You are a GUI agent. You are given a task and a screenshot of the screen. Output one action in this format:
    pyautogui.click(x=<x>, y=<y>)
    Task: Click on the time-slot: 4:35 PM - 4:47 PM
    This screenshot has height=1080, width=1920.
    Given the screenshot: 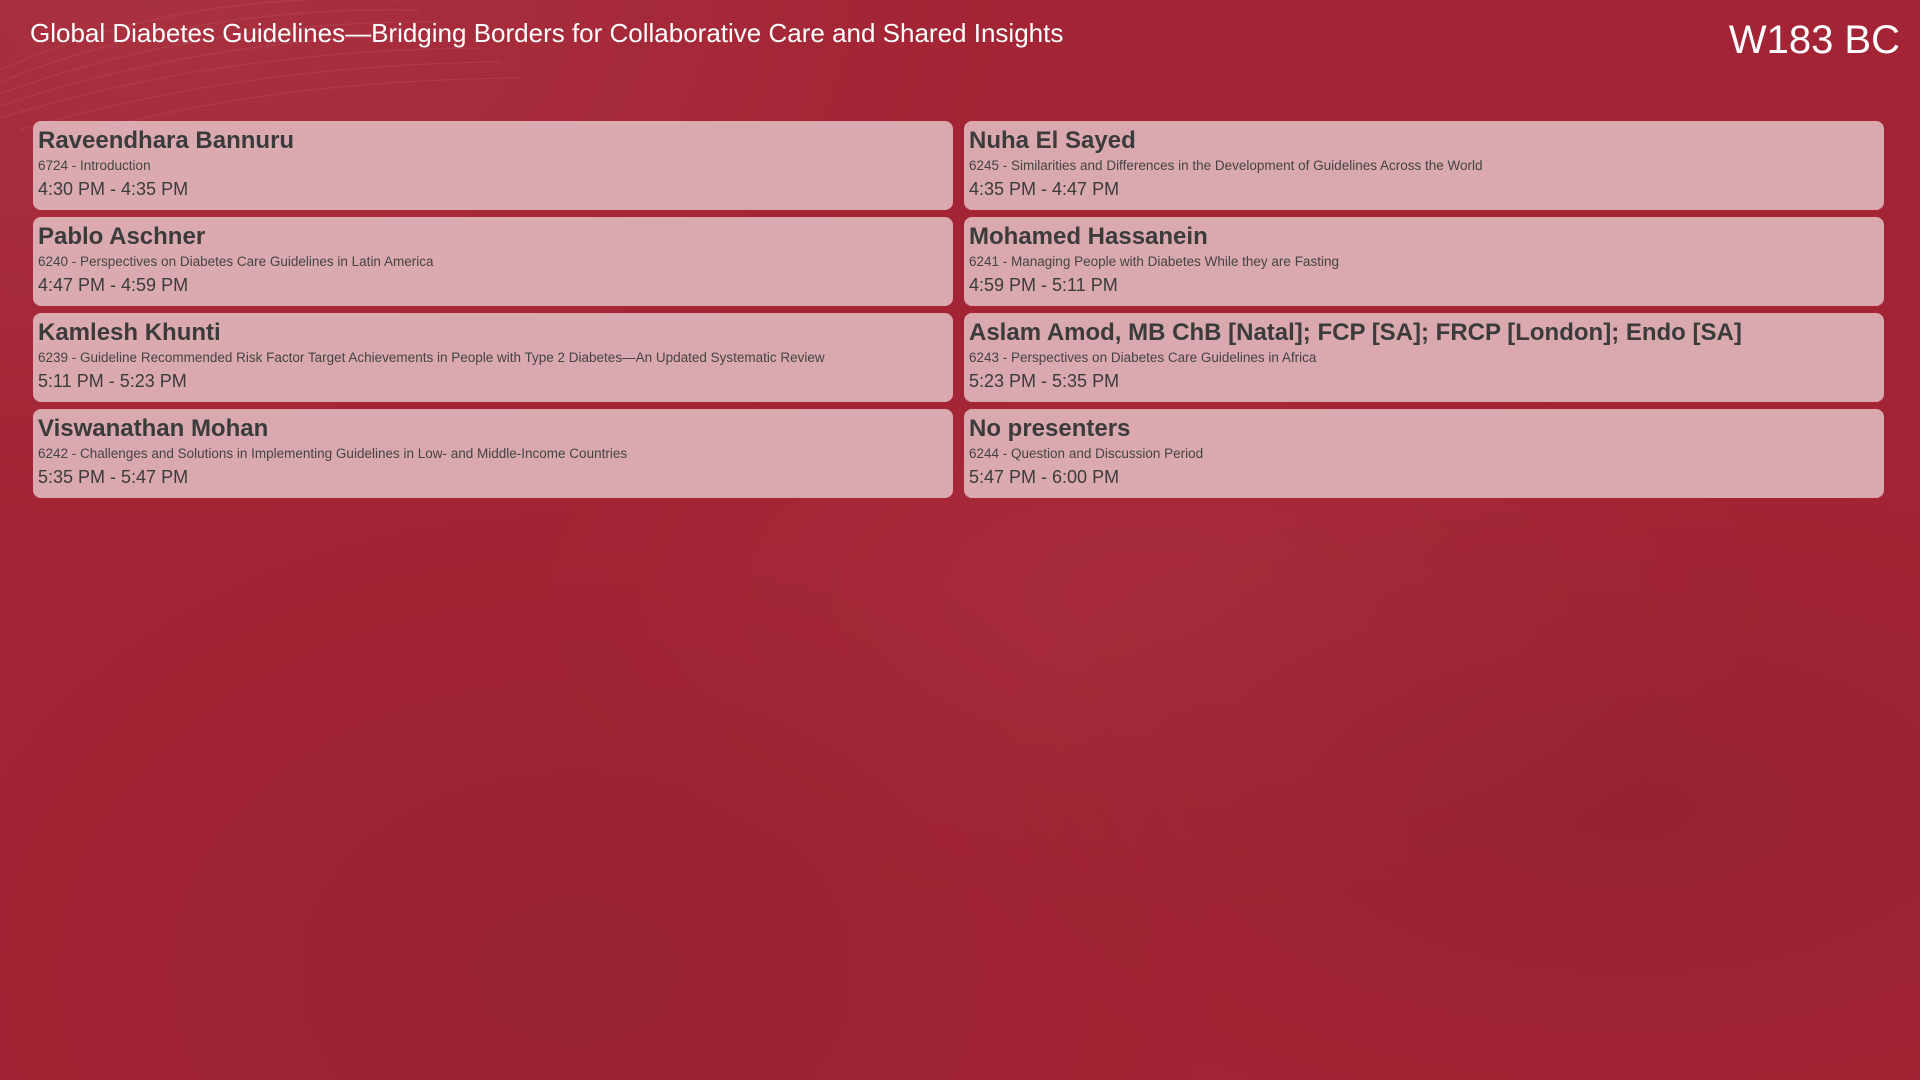 What is the action you would take?
    pyautogui.click(x=1044, y=189)
    